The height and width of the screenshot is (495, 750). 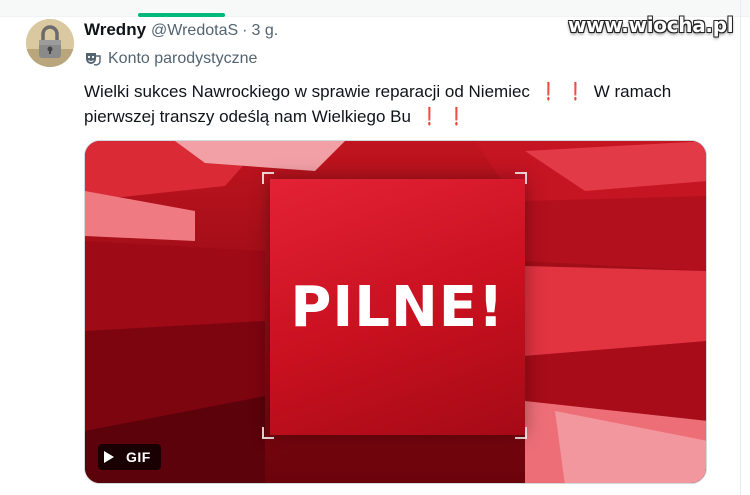 I want to click on tweet-timestamp: 3 g., so click(x=264, y=31).